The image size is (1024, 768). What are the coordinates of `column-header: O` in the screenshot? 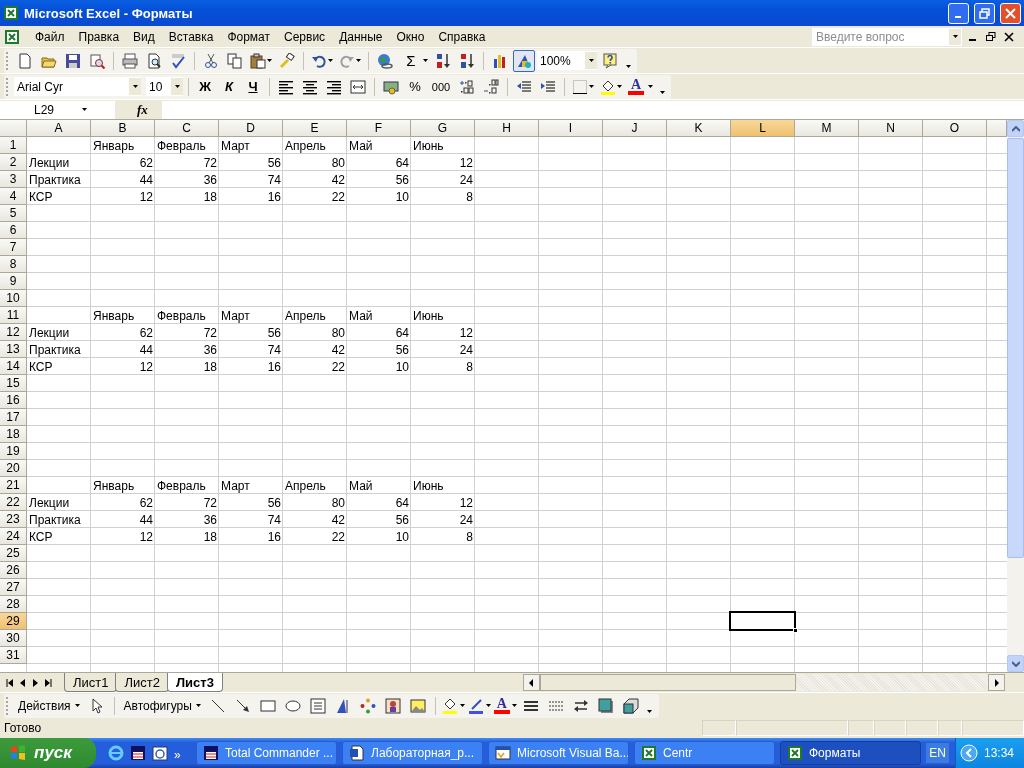 It's located at (955, 128).